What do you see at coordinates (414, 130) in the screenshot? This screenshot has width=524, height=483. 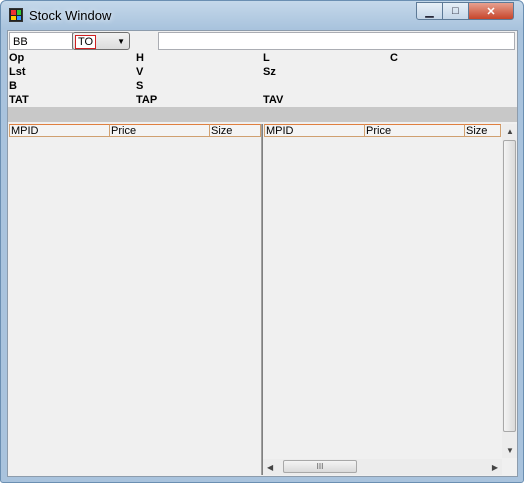 I see `ask-col-price: Price` at bounding box center [414, 130].